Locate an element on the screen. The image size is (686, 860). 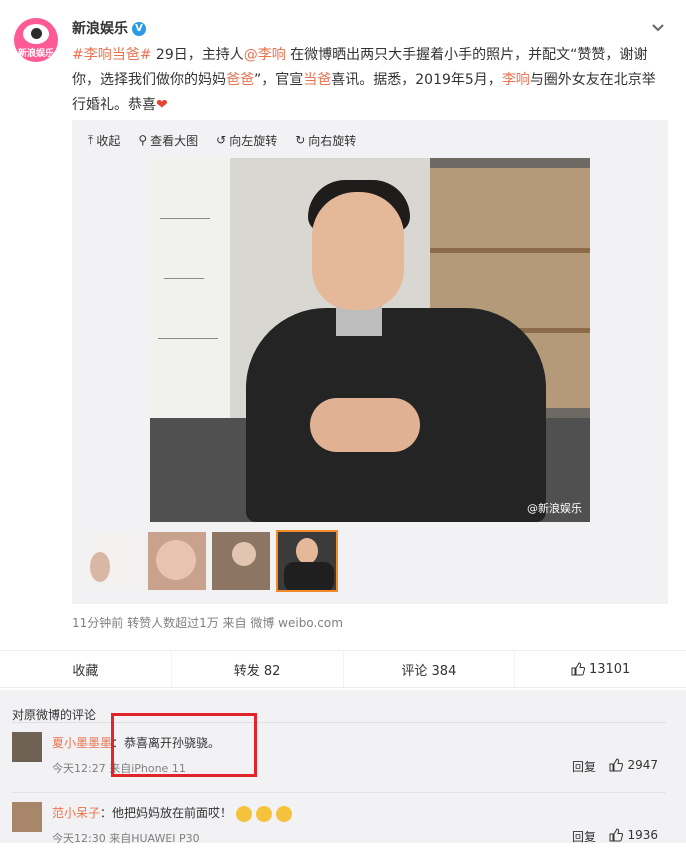
media-toolbar: ⤒ 收起 ⚲ 查看大图 ↺ 向左旋转 ↻ 向右旋转 is located at coordinates (222, 140).